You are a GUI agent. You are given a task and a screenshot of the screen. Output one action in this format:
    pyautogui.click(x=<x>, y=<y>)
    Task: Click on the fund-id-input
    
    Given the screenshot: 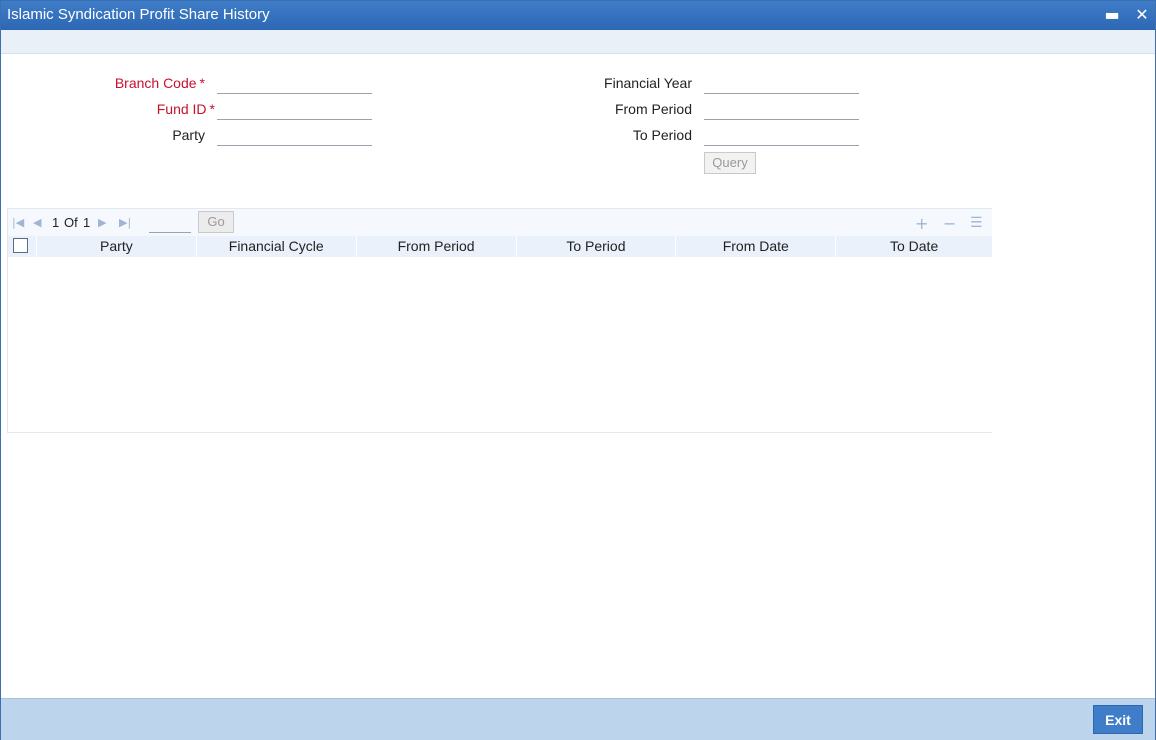 What is the action you would take?
    pyautogui.click(x=294, y=110)
    